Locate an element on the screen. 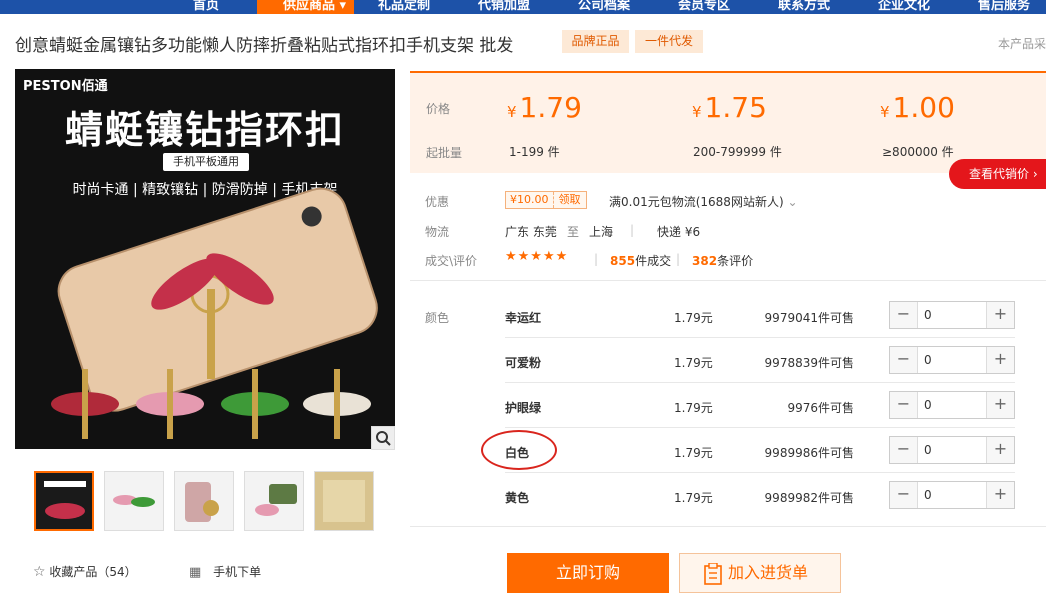  qty-tier-2: 200-799999 件 is located at coordinates (737, 152).